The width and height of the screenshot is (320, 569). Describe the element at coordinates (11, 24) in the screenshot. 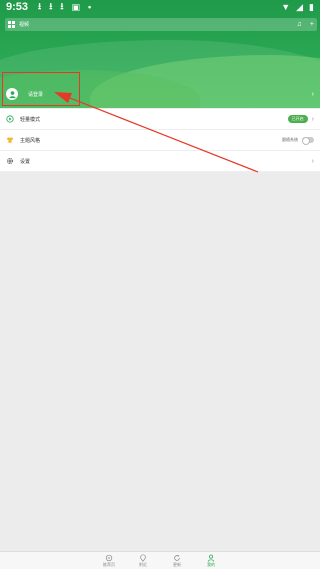

I see `grid-menu-icon` at that location.